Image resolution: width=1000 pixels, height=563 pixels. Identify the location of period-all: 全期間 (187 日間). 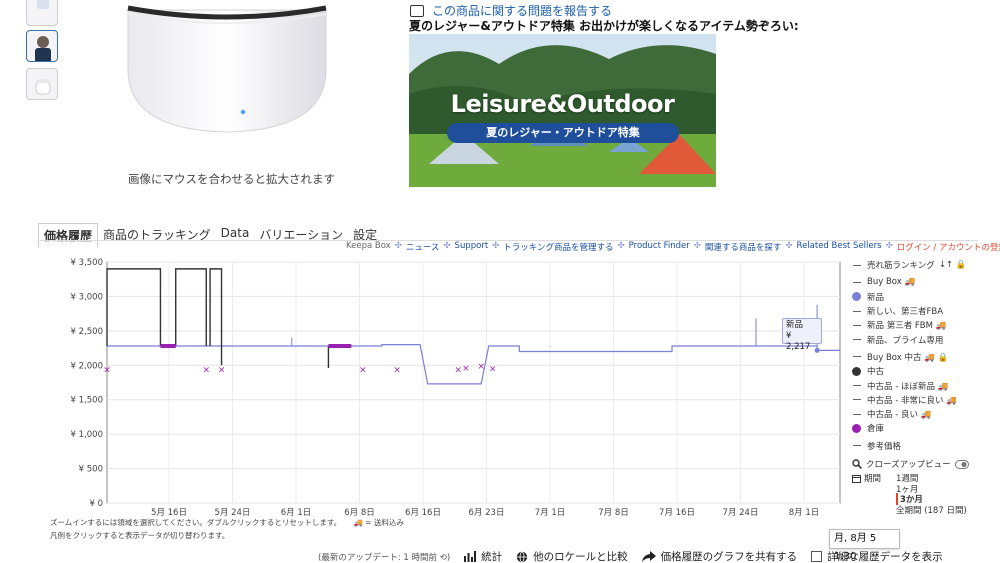
(931, 510).